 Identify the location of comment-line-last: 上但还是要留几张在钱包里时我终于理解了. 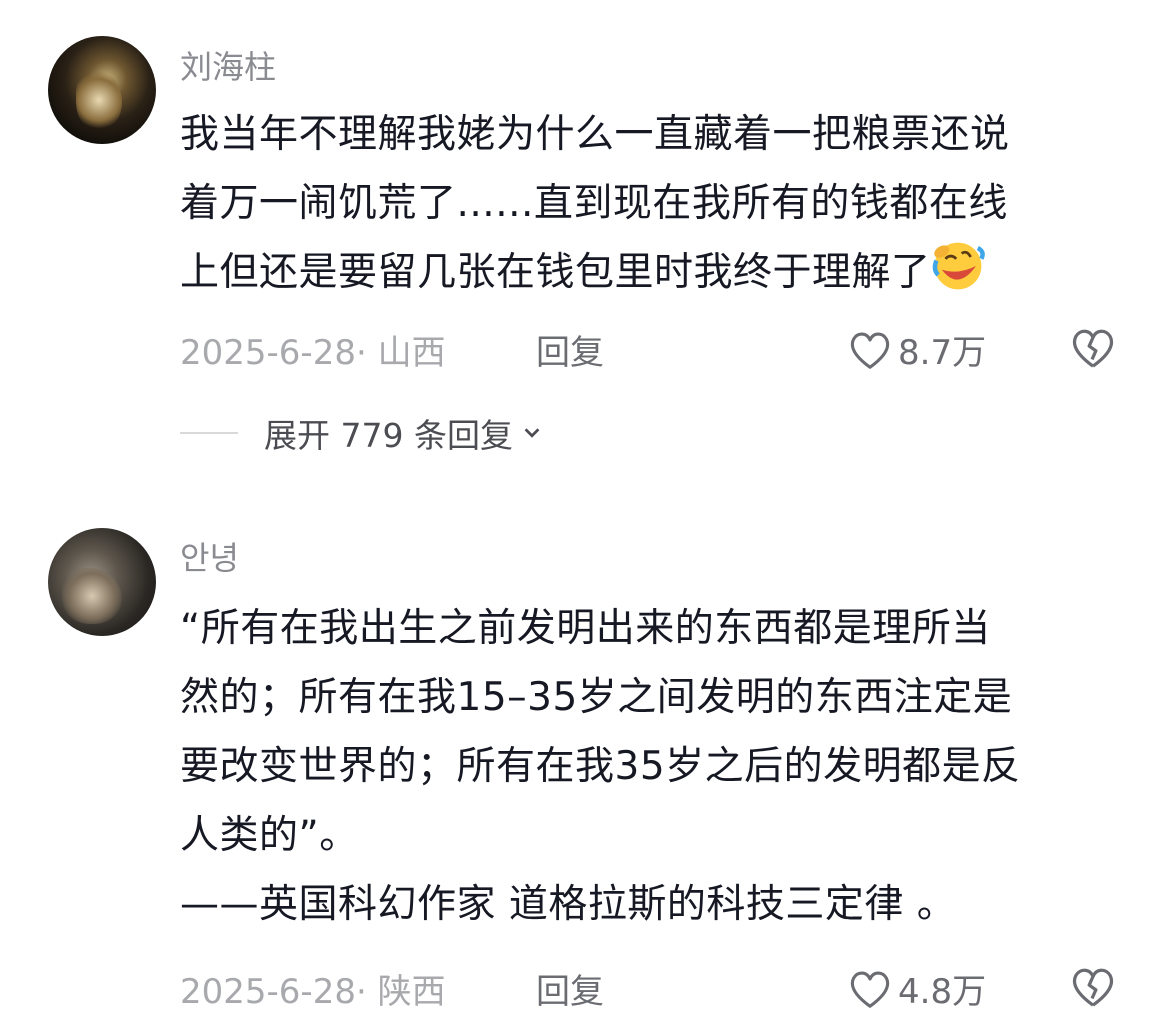
(650, 272).